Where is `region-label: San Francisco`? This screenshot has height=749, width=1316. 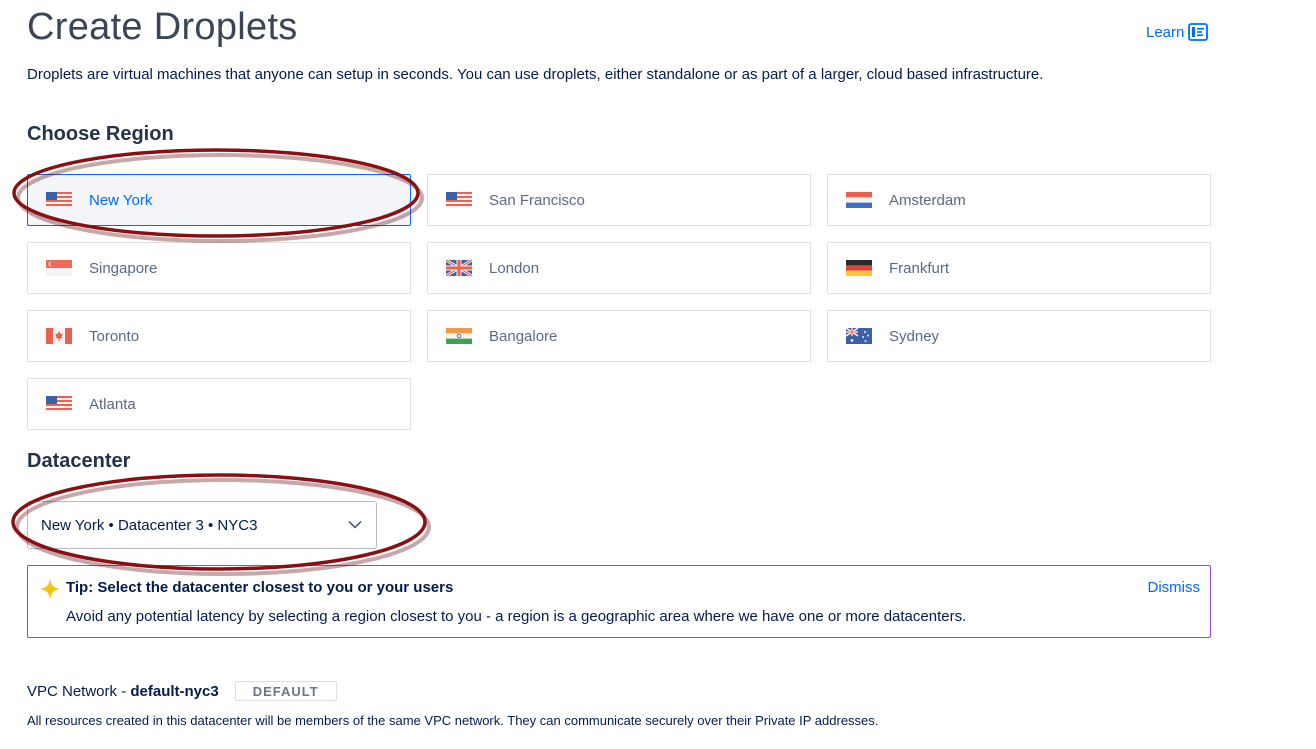 region-label: San Francisco is located at coordinates (537, 200).